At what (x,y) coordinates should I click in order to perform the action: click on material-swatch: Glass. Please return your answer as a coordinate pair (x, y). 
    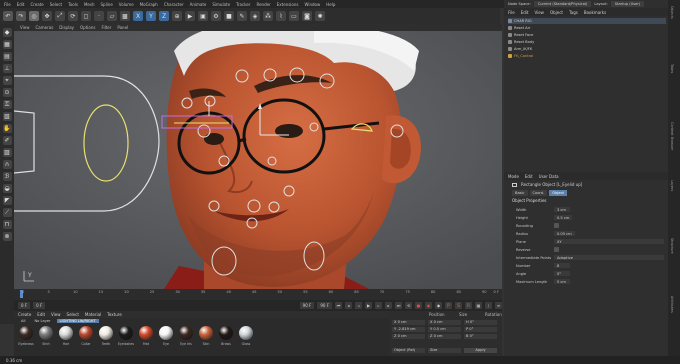
    Looking at the image, I should click on (246, 336).